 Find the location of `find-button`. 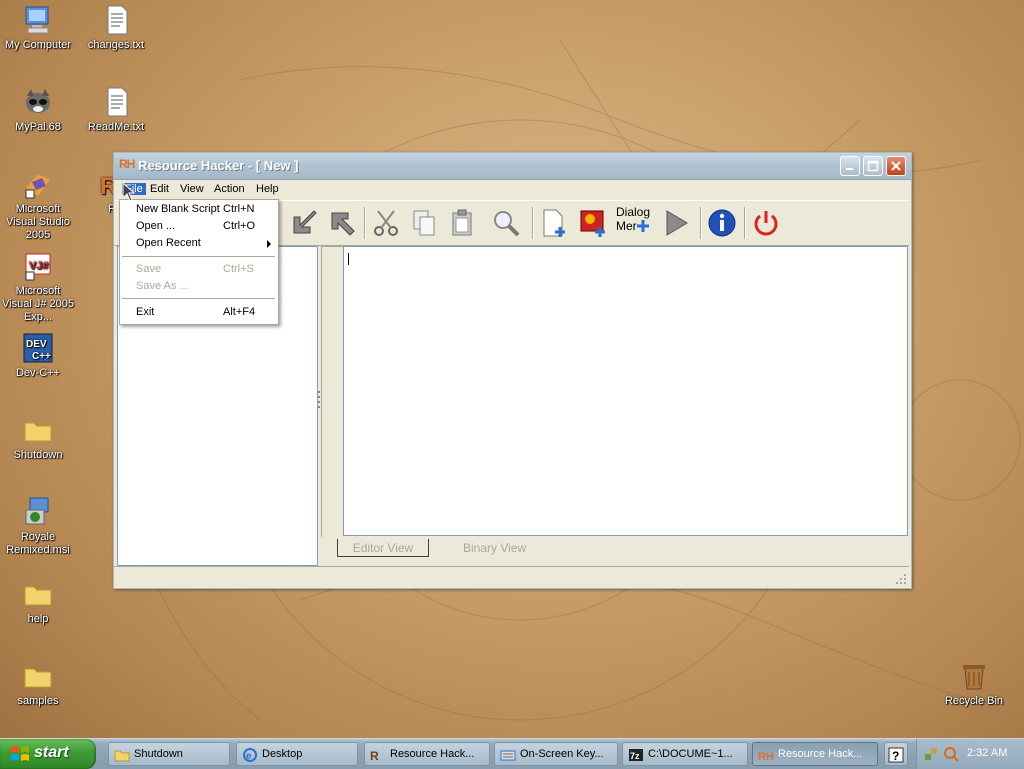

find-button is located at coordinates (506, 223).